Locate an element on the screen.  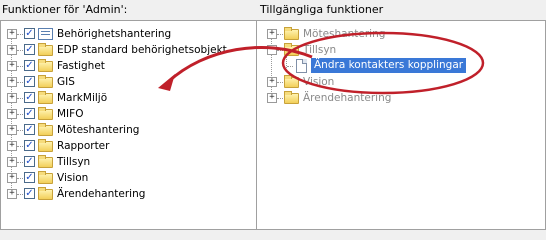
left-panel-title: Funktioner för 'Admin': is located at coordinates (65, 9).